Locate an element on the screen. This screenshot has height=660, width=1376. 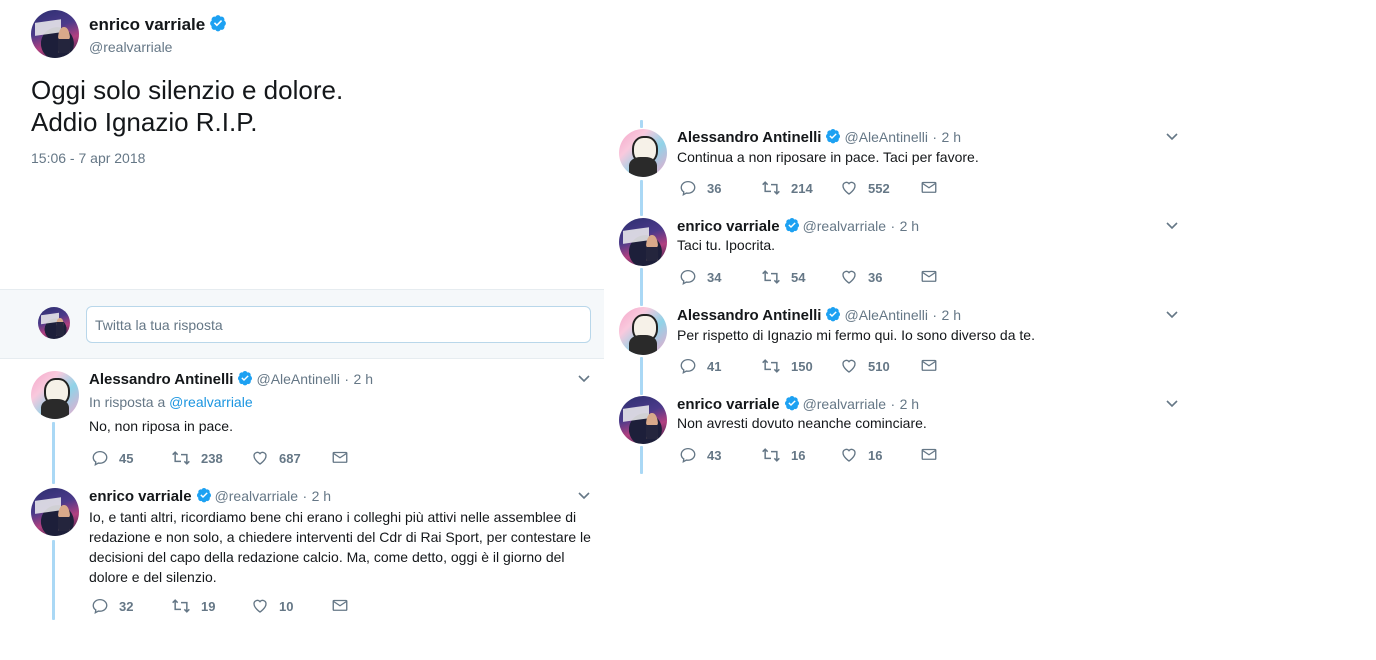
like-count: 510 is located at coordinates (879, 366).